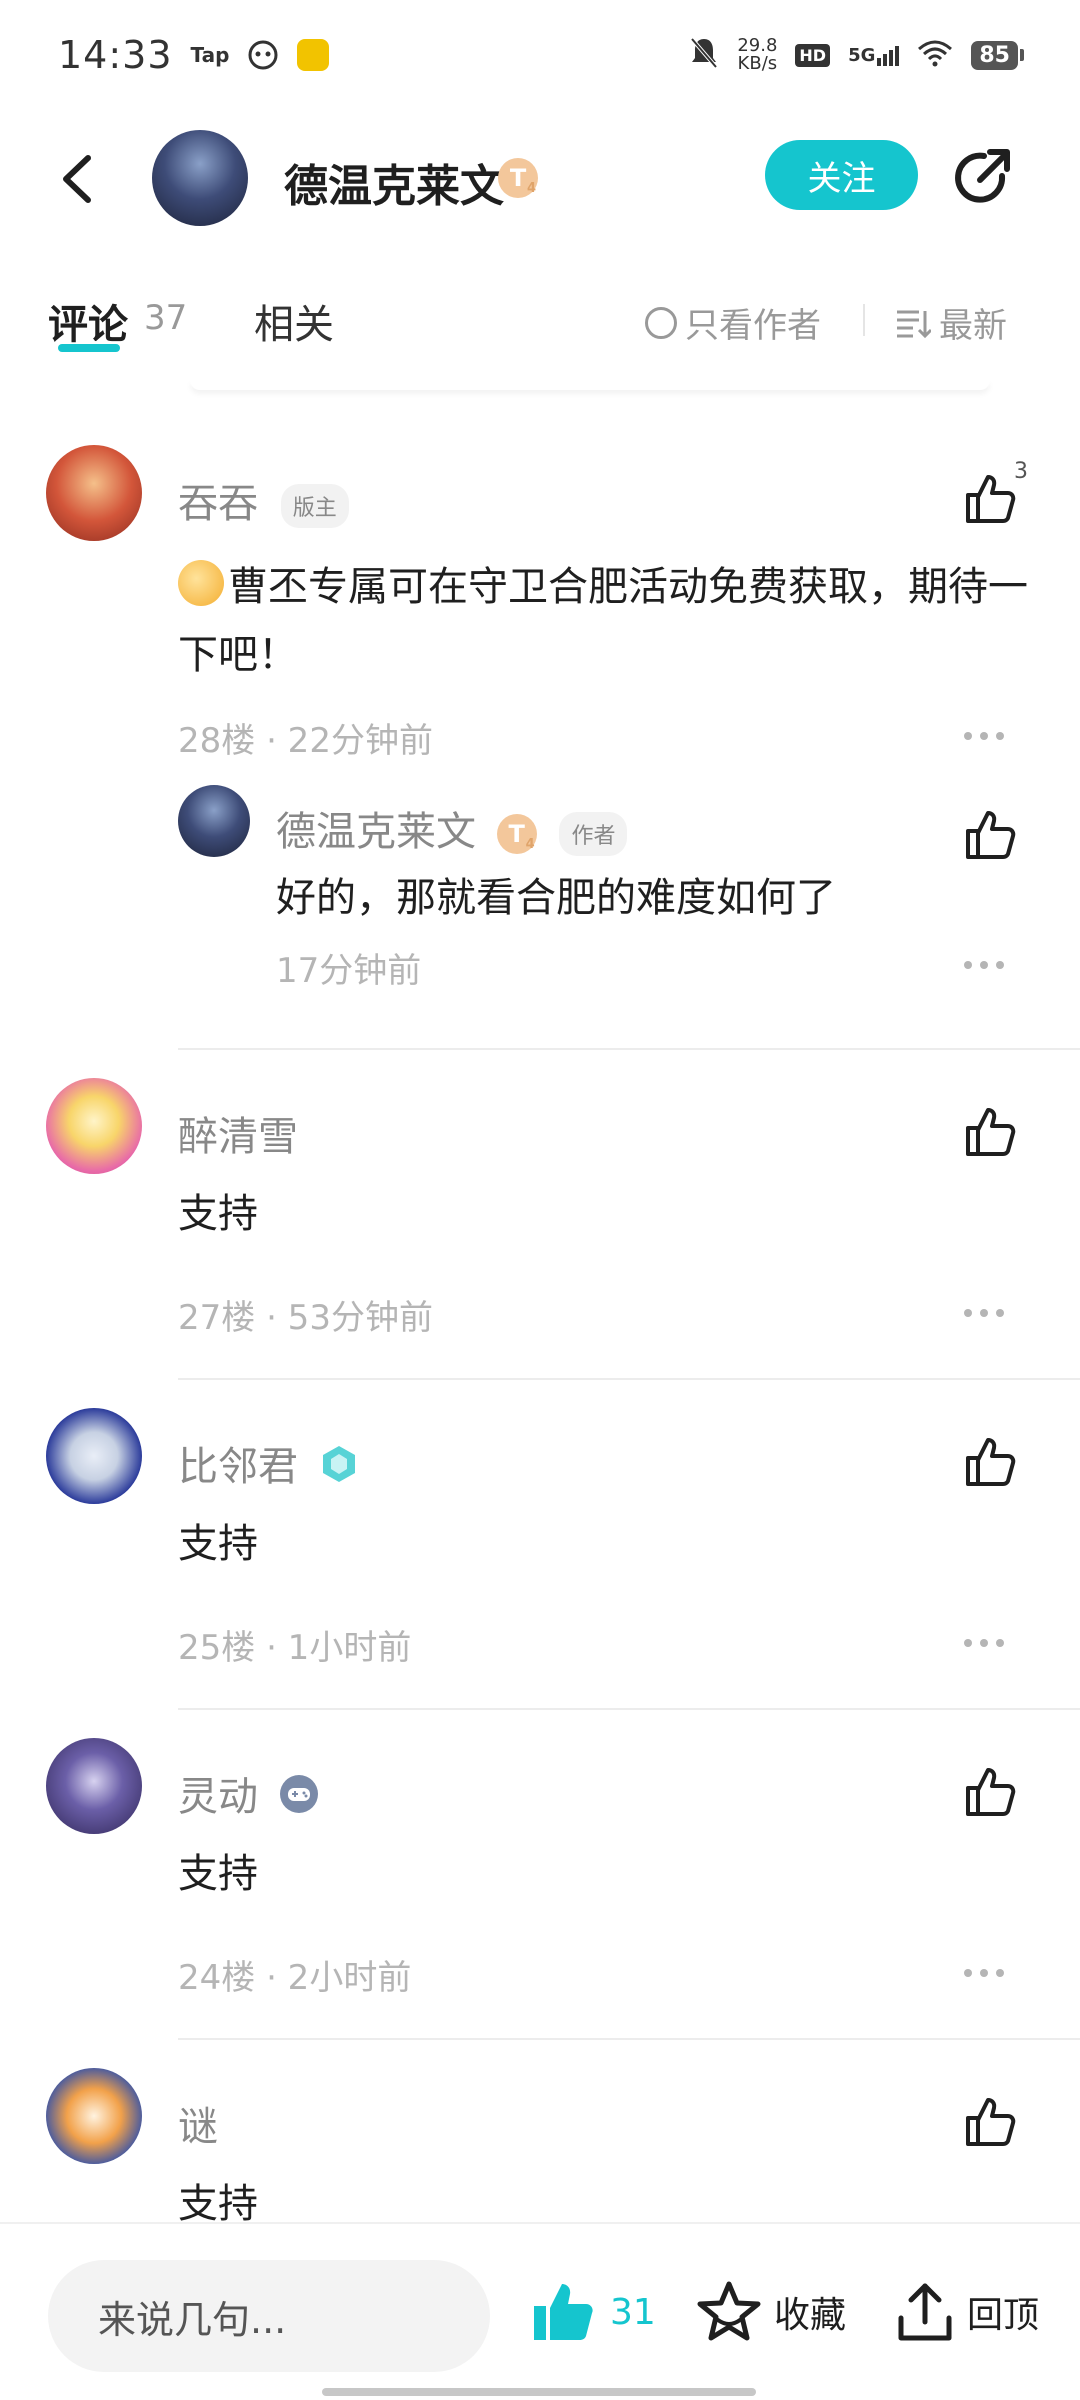 This screenshot has width=1080, height=2400. Describe the element at coordinates (238, 1133) in the screenshot. I see `comment-username: 醉清雪` at that location.